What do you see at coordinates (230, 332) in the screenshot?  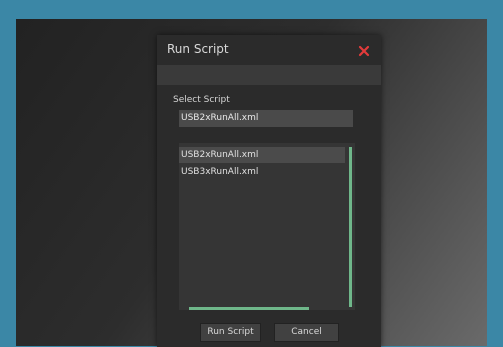 I see `run-script-button: Run Script` at bounding box center [230, 332].